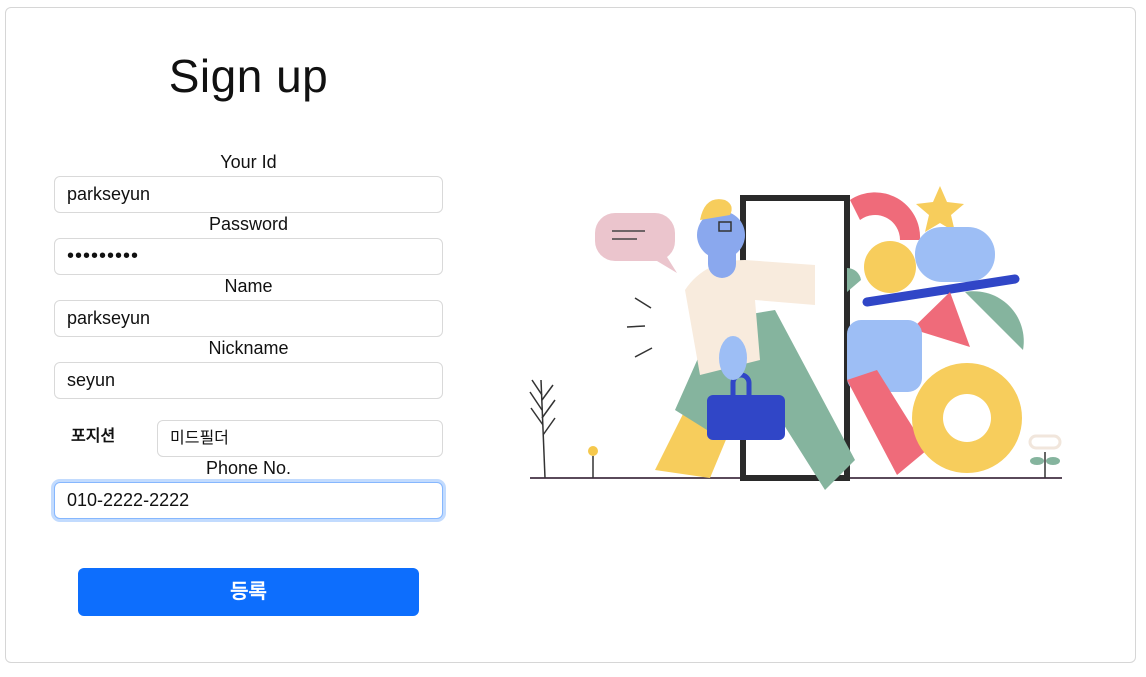 The width and height of the screenshot is (1146, 677). What do you see at coordinates (248, 256) in the screenshot?
I see `password-input` at bounding box center [248, 256].